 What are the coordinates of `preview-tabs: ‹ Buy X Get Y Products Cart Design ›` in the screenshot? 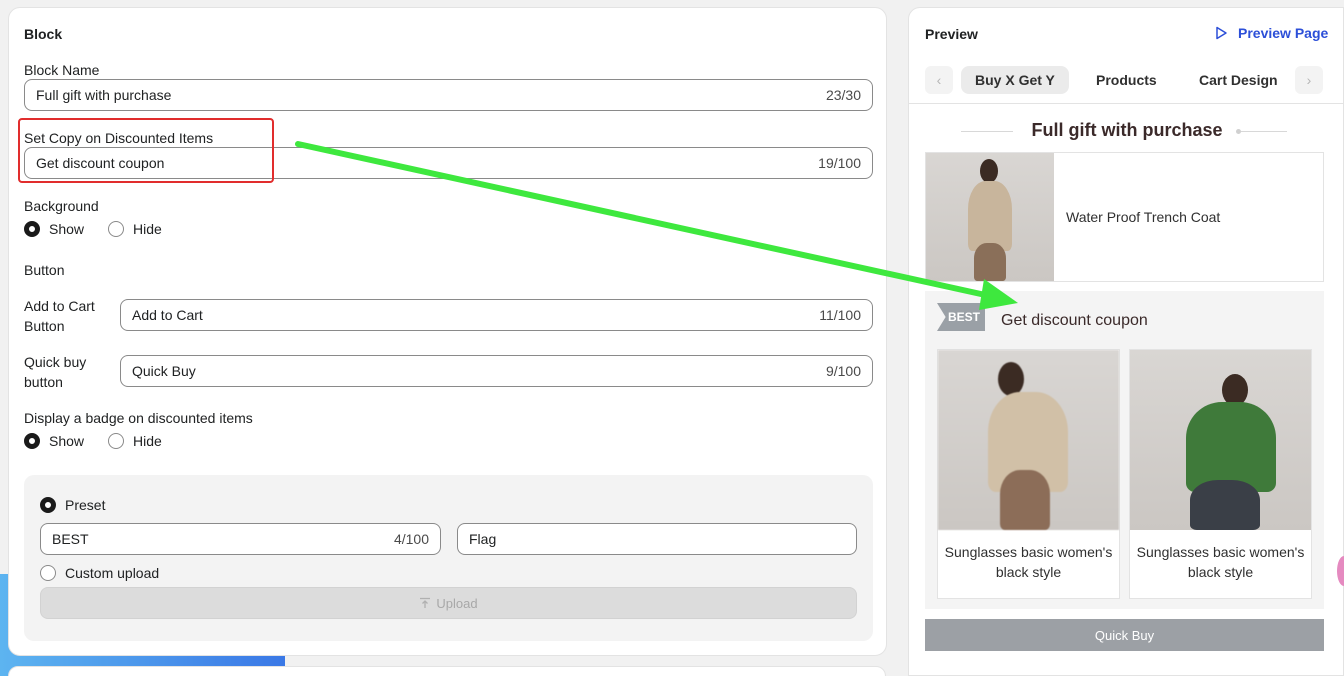 It's located at (1126, 84).